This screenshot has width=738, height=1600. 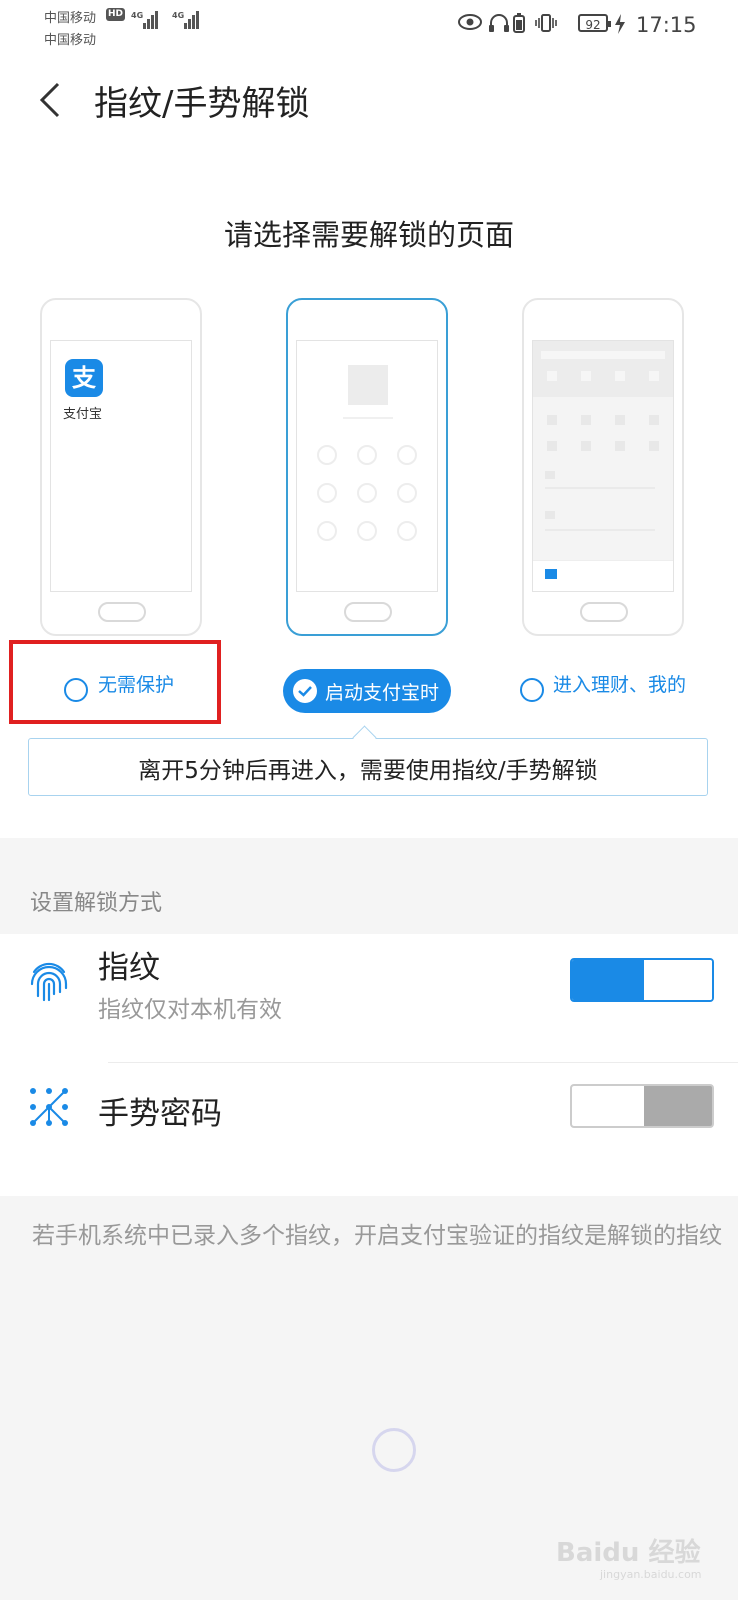 I want to click on vibrate-icon, so click(x=546, y=23).